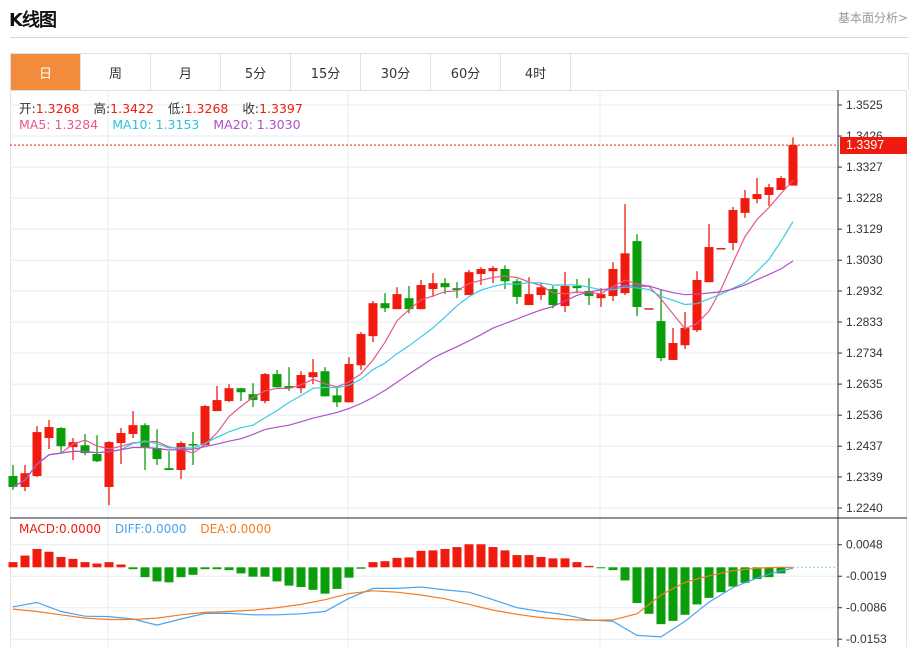 The height and width of the screenshot is (647, 914). Describe the element at coordinates (27, 108) in the screenshot. I see `open-label: 开:` at that location.